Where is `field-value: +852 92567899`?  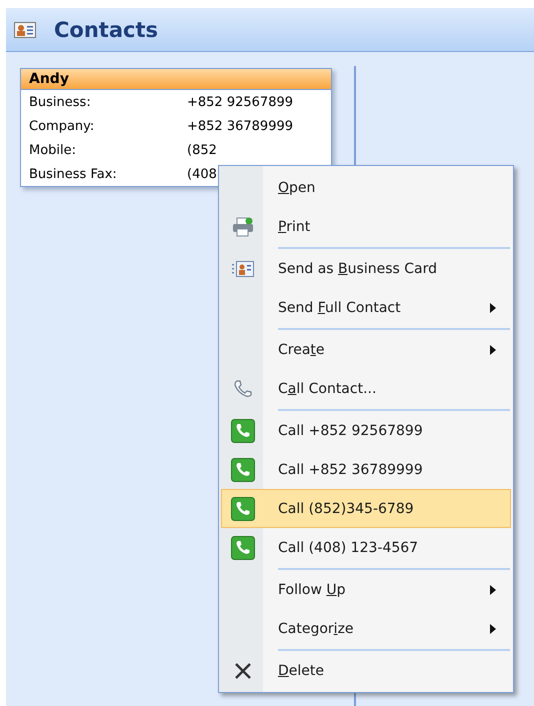
field-value: +852 92567899 is located at coordinates (240, 102).